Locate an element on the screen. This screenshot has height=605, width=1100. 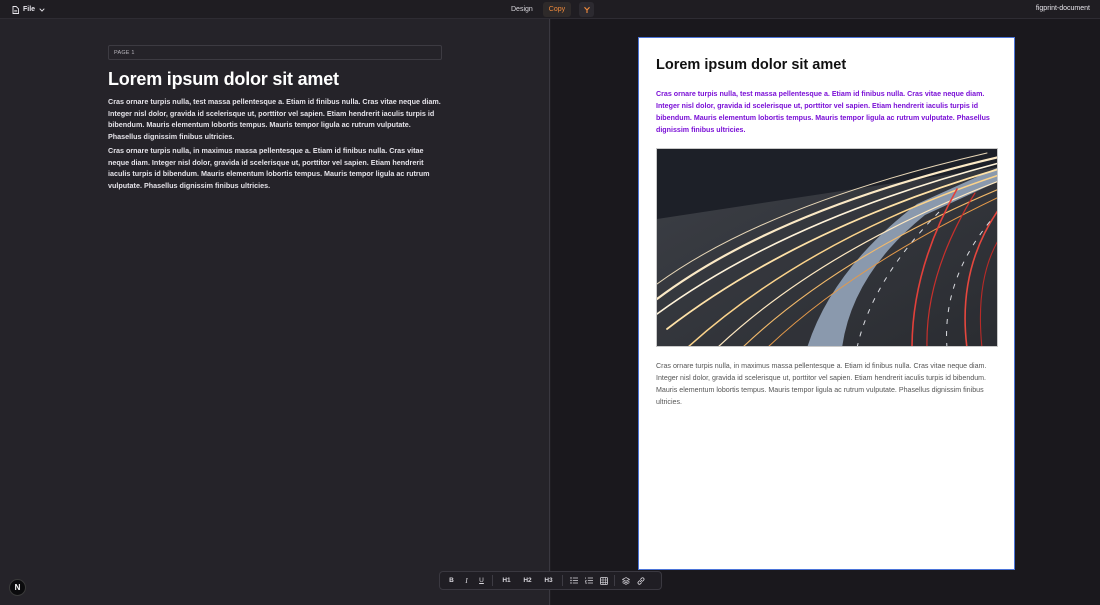
heading-1-button: H1 is located at coordinates (506, 580).